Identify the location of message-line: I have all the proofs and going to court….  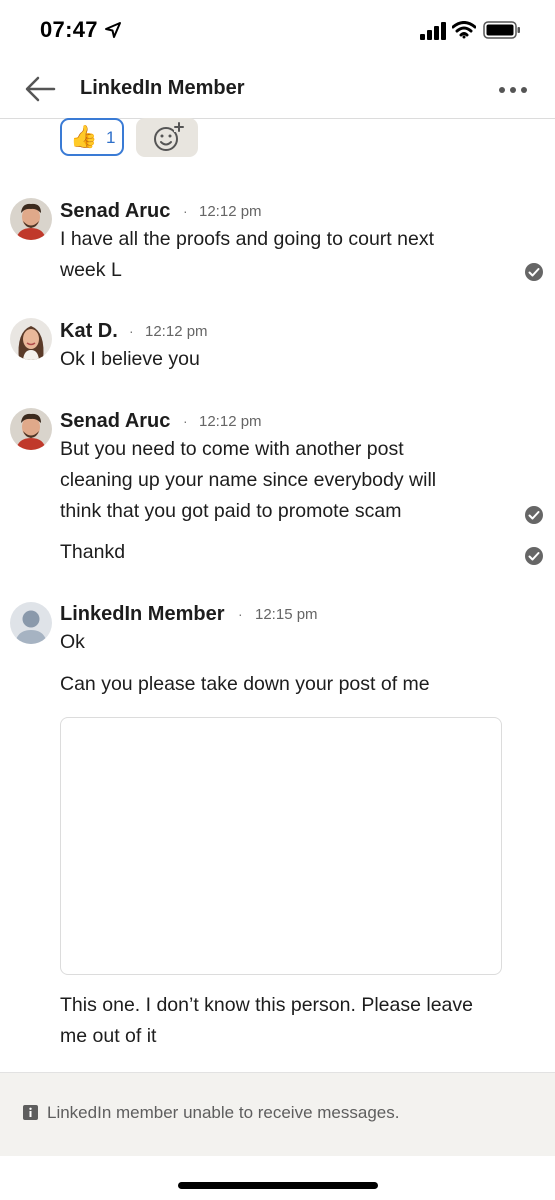
(247, 239).